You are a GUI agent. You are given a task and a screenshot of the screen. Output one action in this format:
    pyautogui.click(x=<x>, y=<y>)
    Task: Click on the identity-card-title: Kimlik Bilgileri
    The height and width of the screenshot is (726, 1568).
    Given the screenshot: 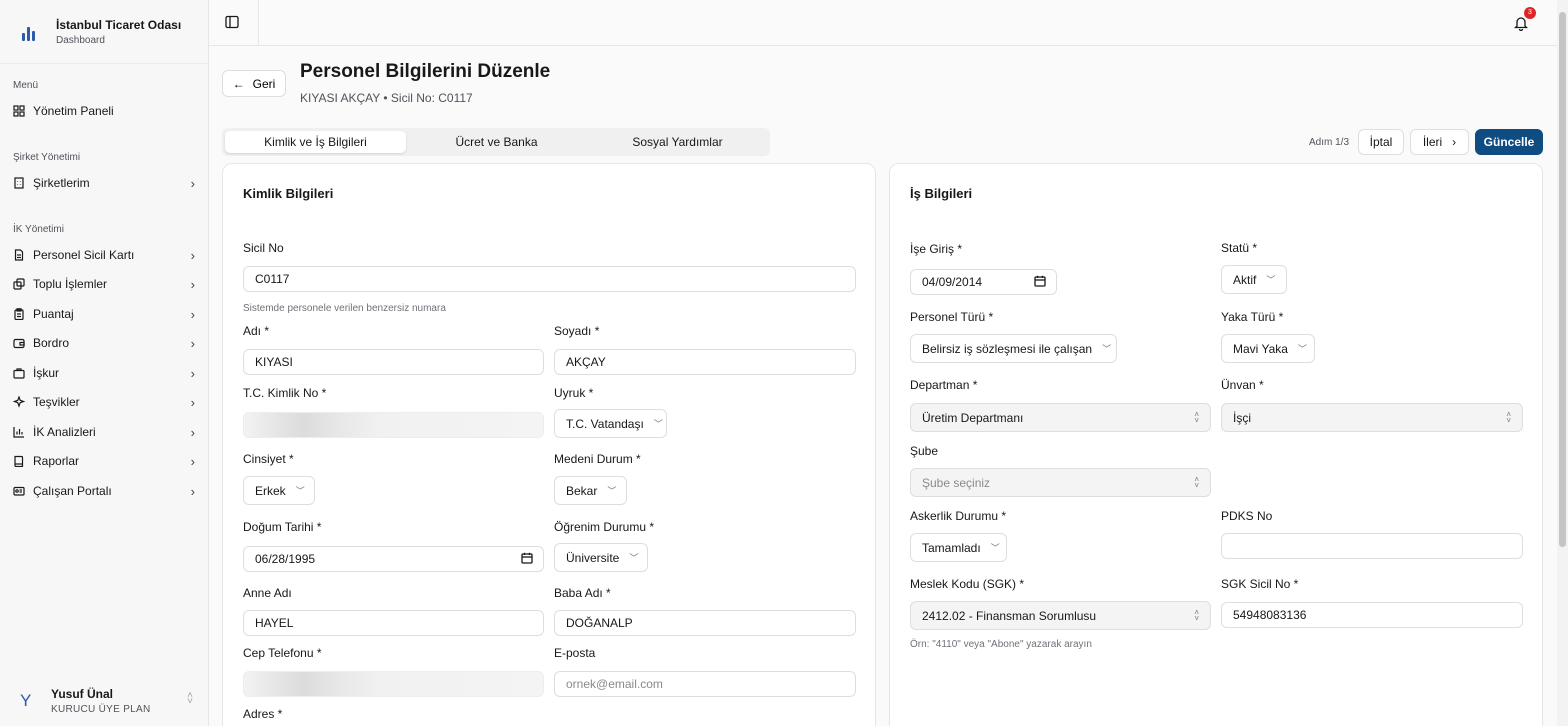 What is the action you would take?
    pyautogui.click(x=288, y=193)
    